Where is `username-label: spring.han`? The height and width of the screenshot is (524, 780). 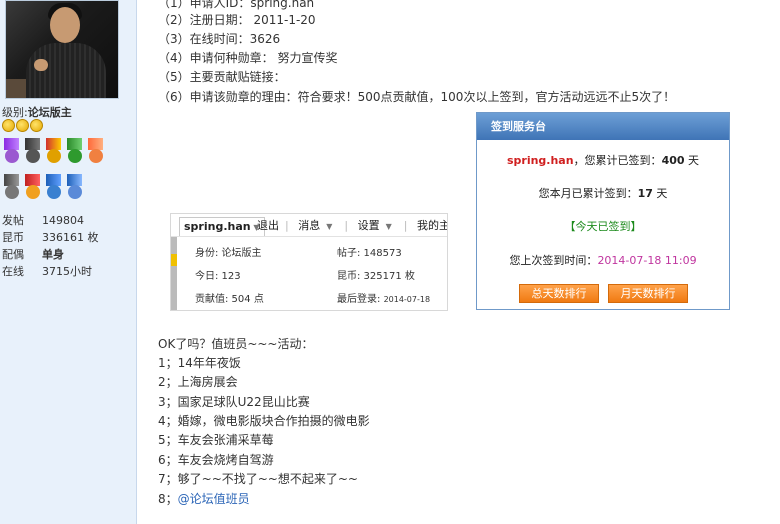 username-label: spring.han is located at coordinates (217, 226).